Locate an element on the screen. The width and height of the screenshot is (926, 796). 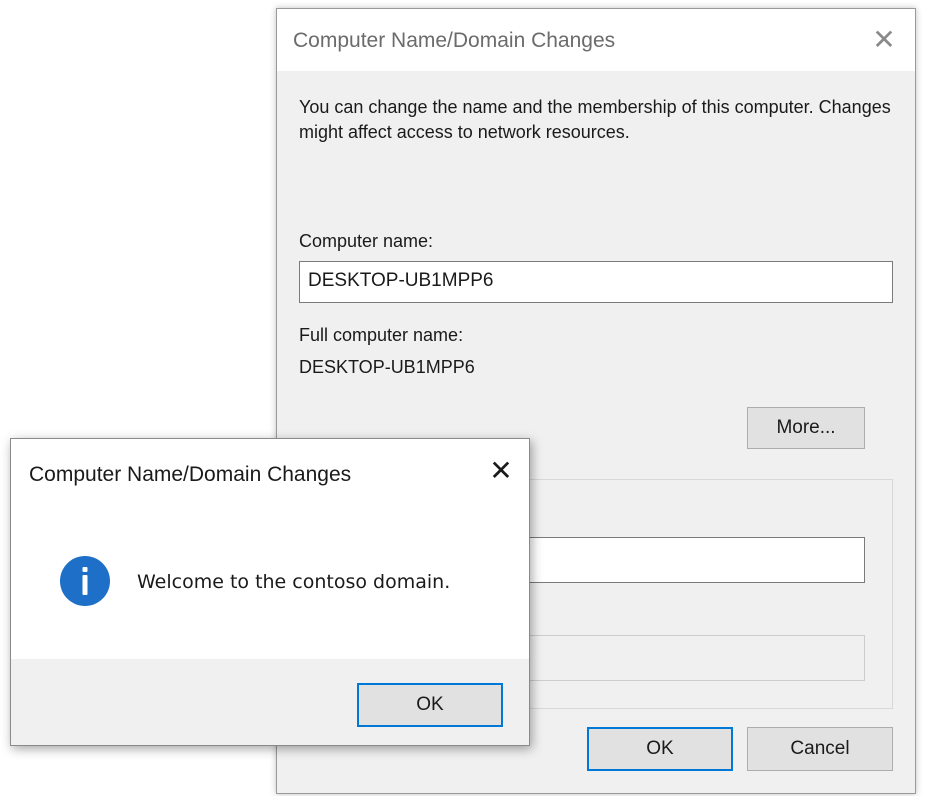
welcome-message: Welcome to the contoso domain. is located at coordinates (294, 582).